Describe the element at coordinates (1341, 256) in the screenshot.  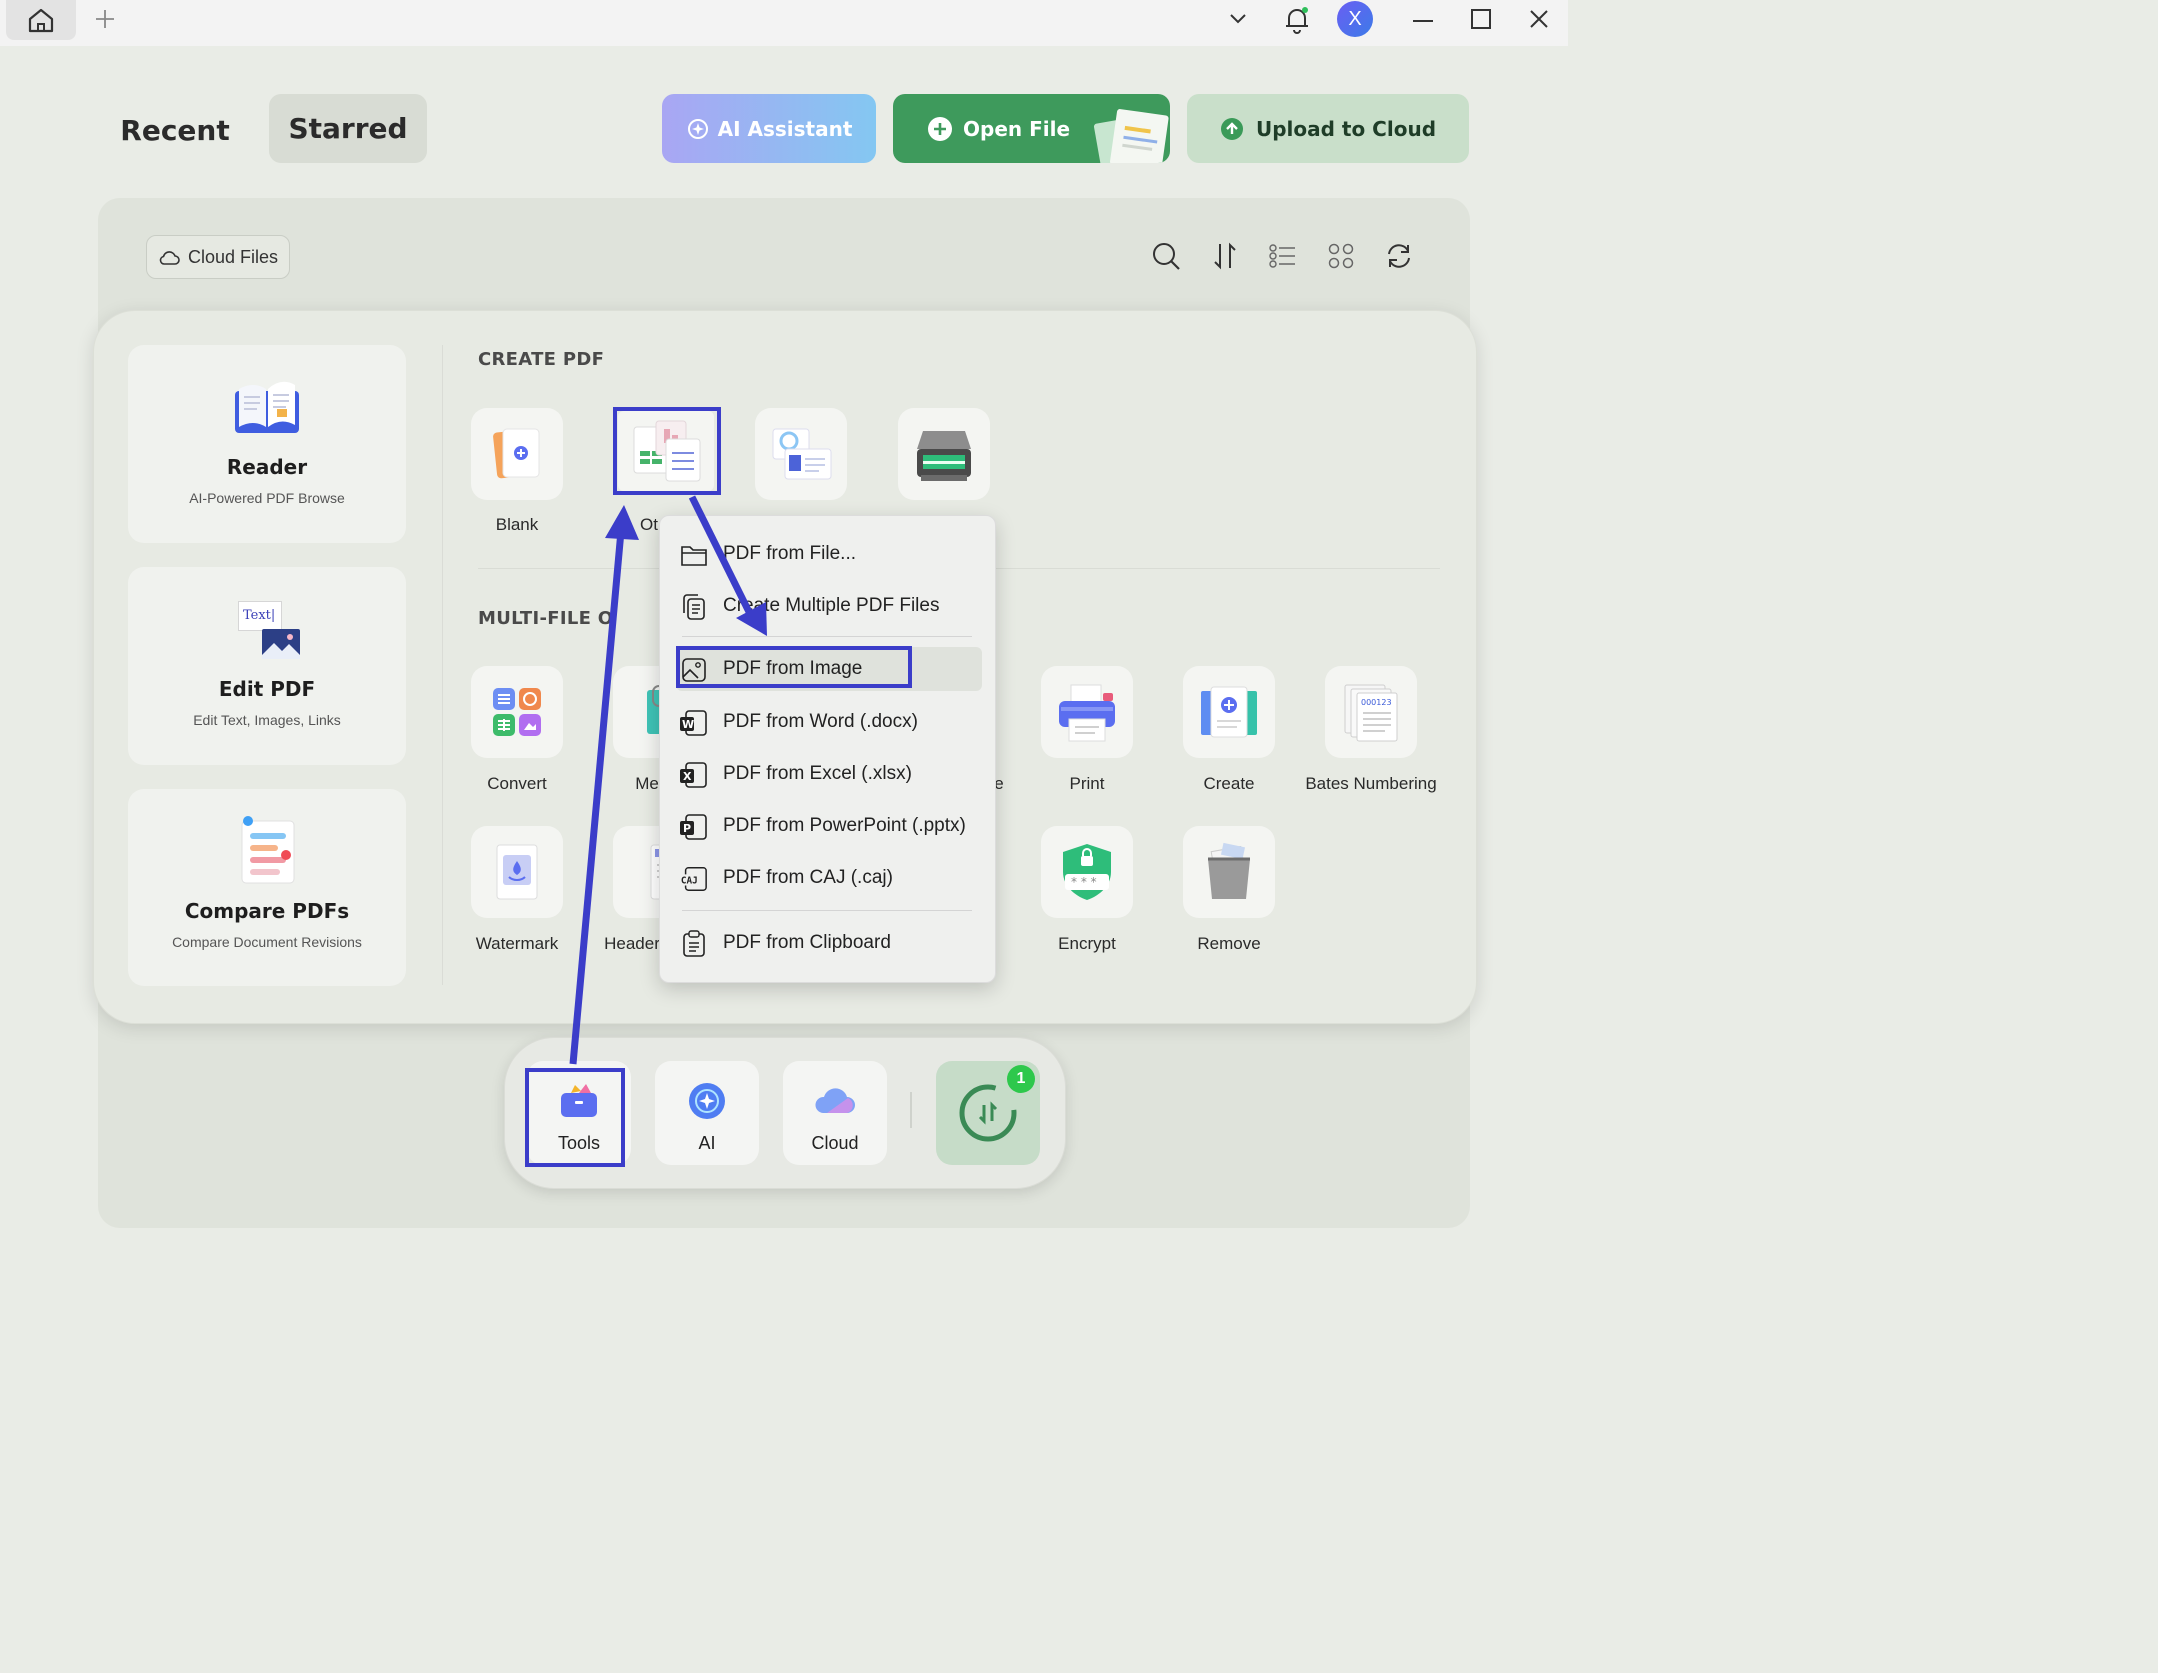
I see `grid-view-icon` at that location.